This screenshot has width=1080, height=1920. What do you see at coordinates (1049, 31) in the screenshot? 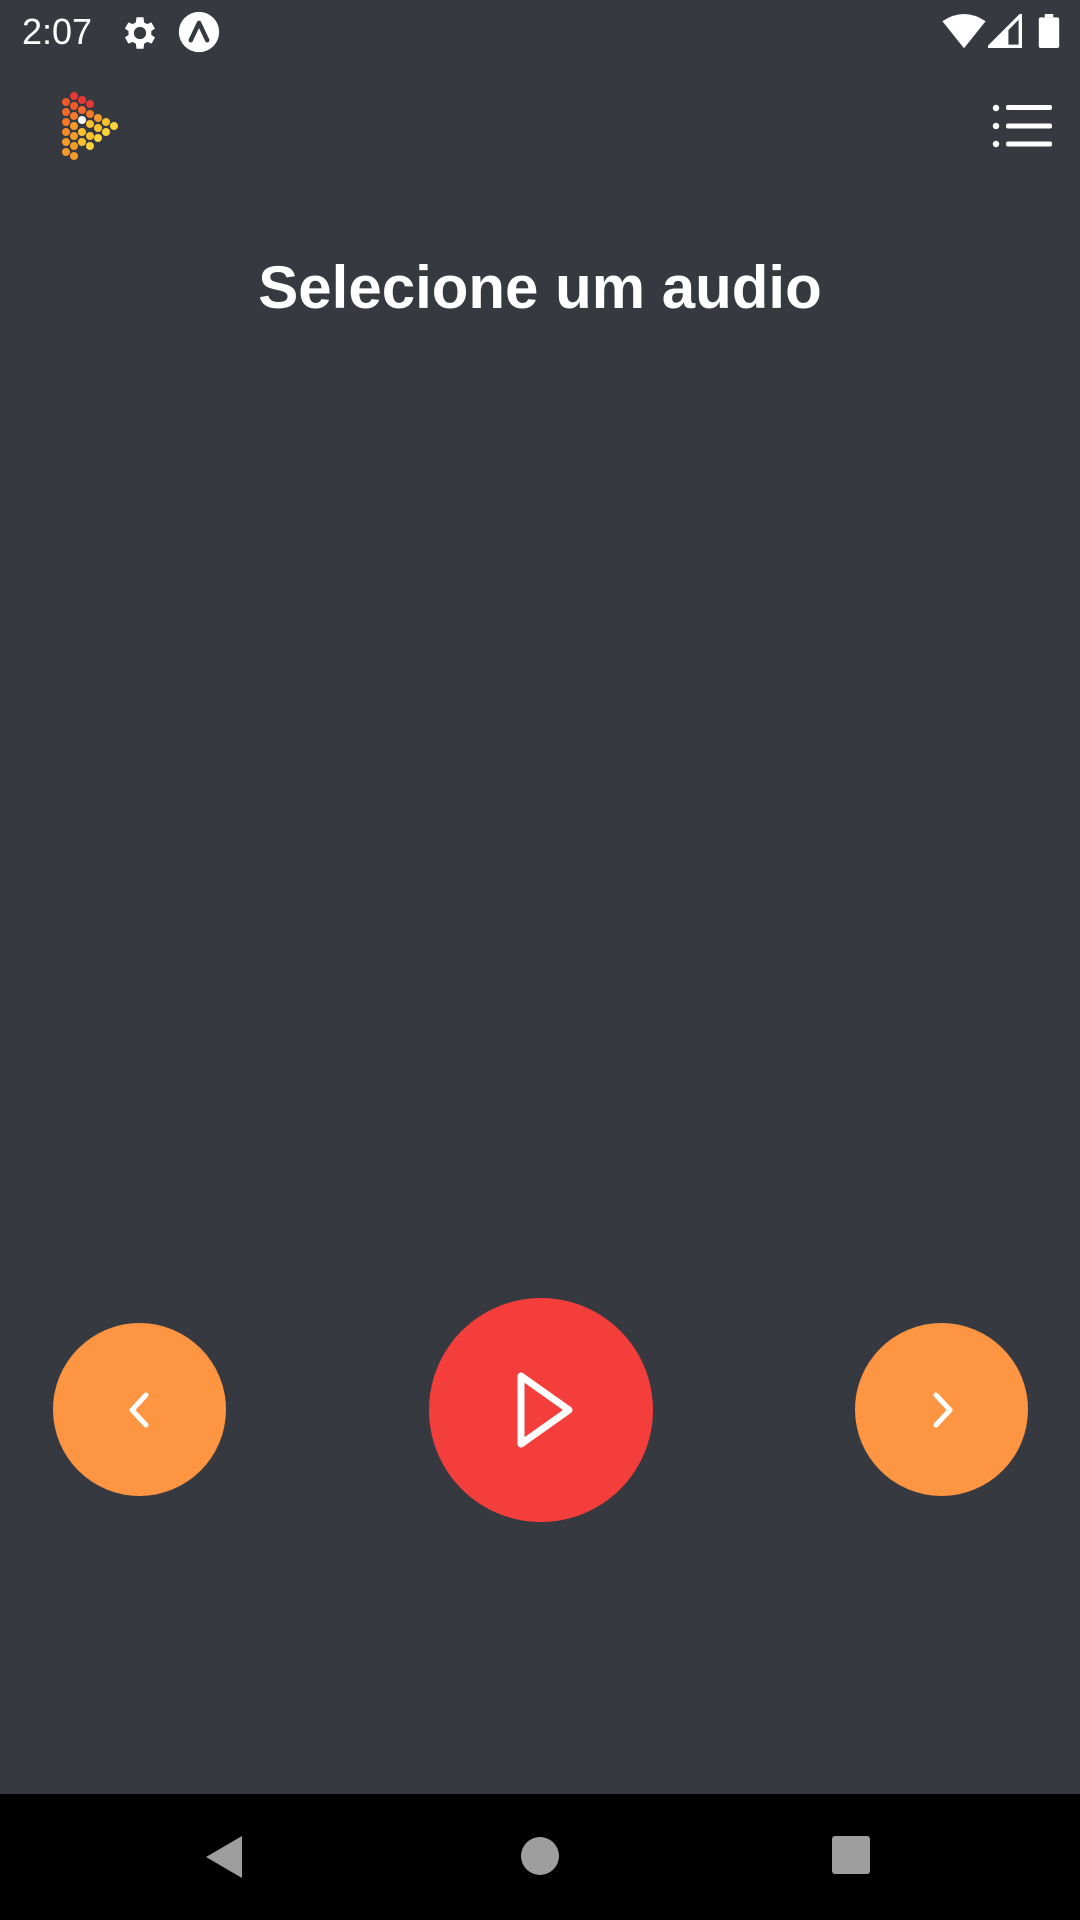
I see `battery-icon` at bounding box center [1049, 31].